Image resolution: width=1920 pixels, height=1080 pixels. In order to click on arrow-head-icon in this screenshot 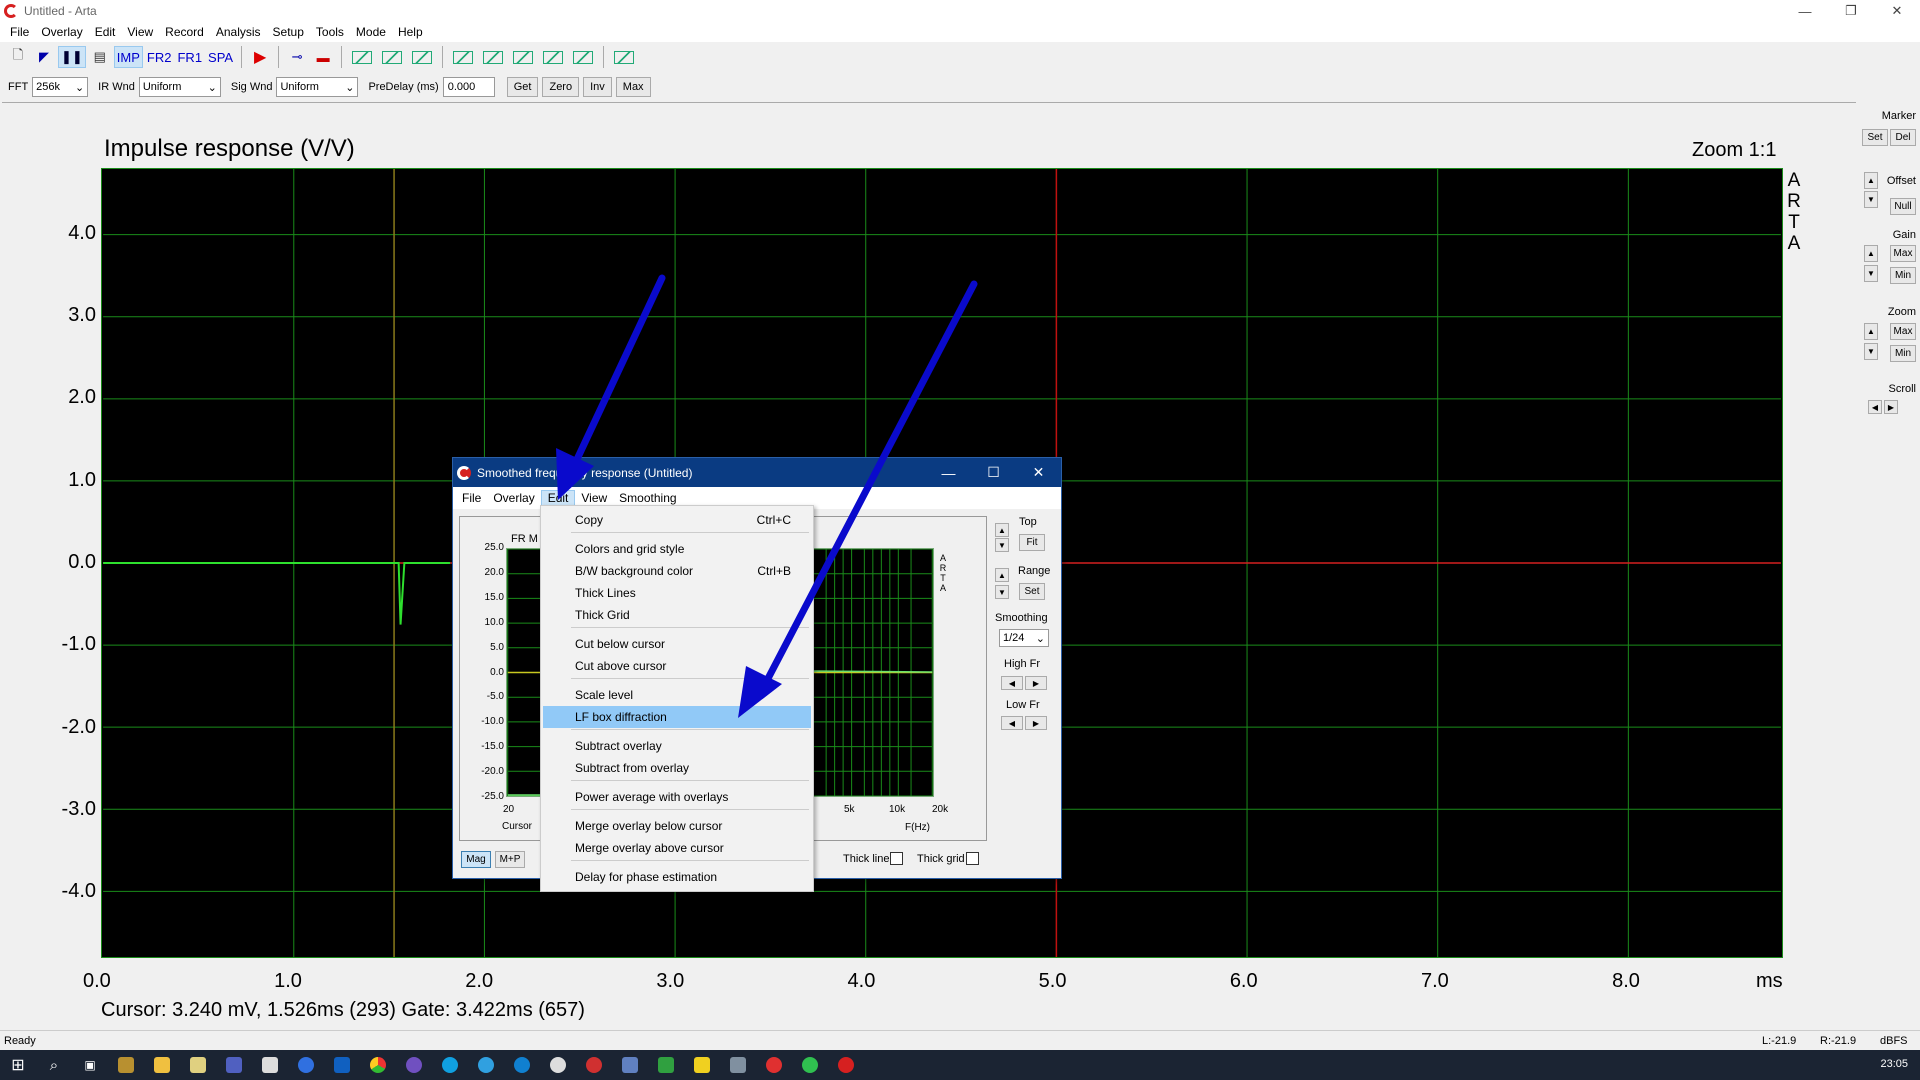, I will do `click(760, 692)`.